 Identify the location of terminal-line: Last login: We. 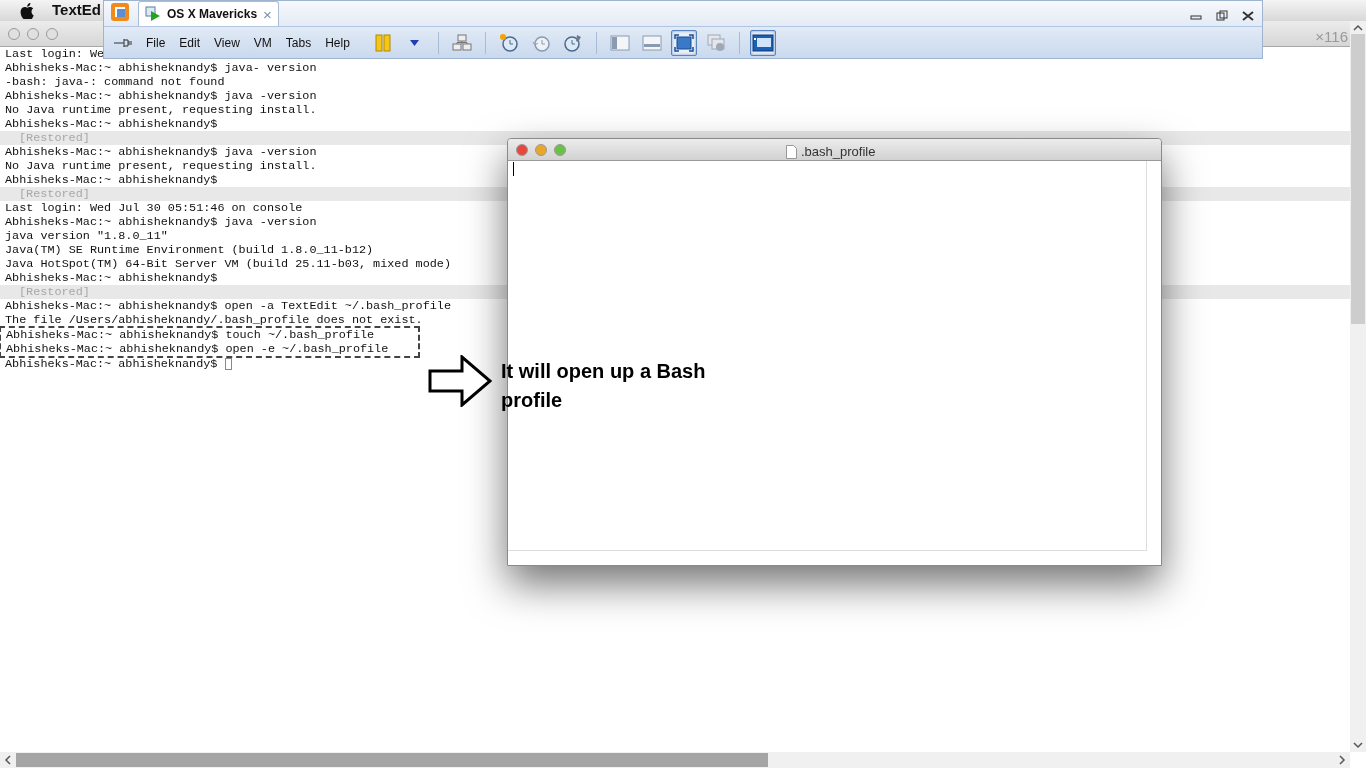
(55, 54).